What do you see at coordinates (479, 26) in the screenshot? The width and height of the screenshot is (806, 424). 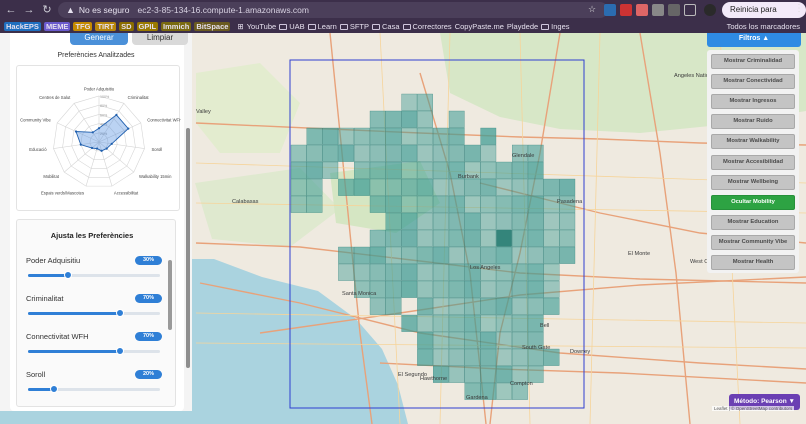 I see `bookmark-item: CopyPaste.me` at bounding box center [479, 26].